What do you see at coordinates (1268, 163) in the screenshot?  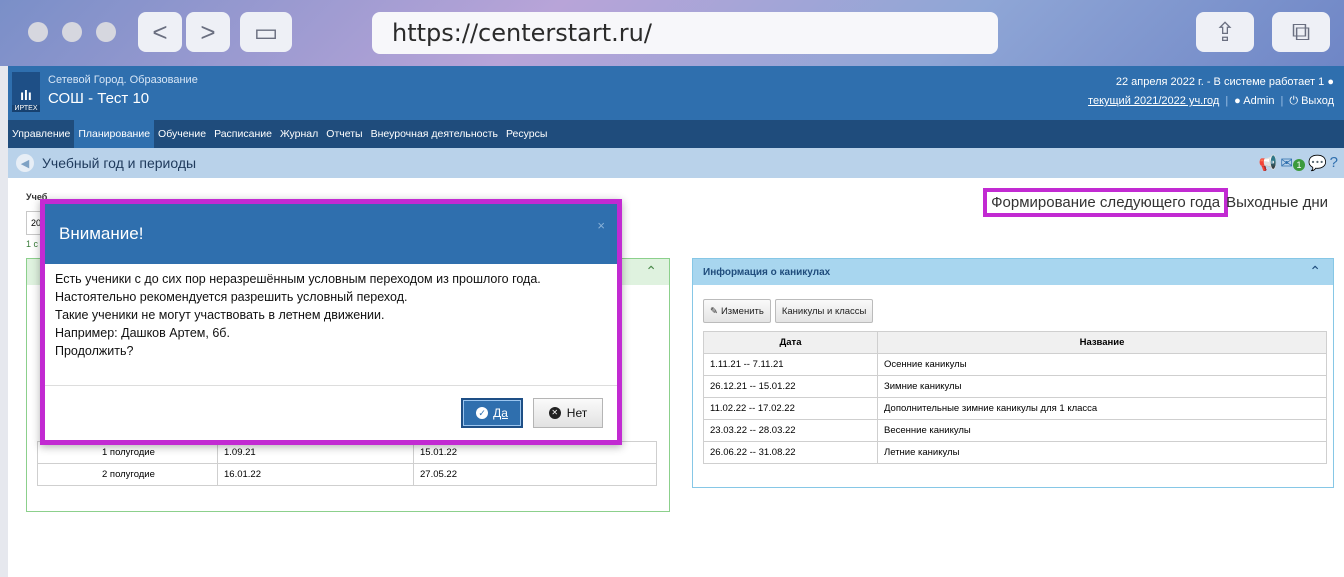 I see `megaphone-icon: 📢` at bounding box center [1268, 163].